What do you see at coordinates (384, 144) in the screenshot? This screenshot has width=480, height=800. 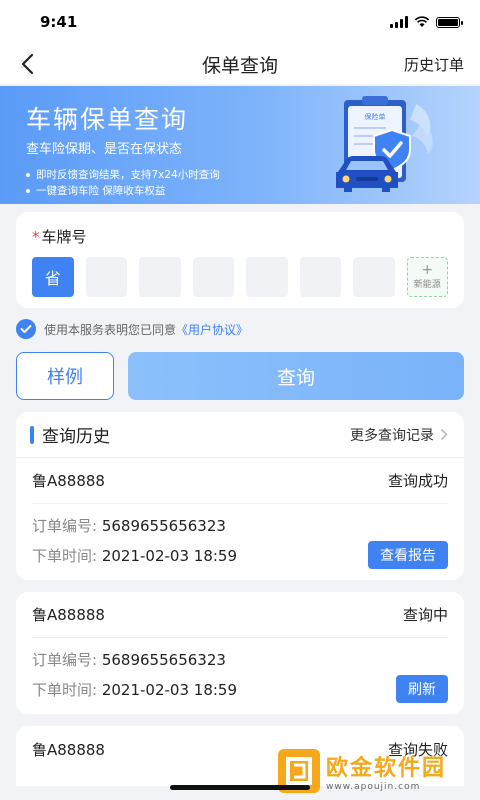 I see `insurance-policy-illustration: 保险单` at bounding box center [384, 144].